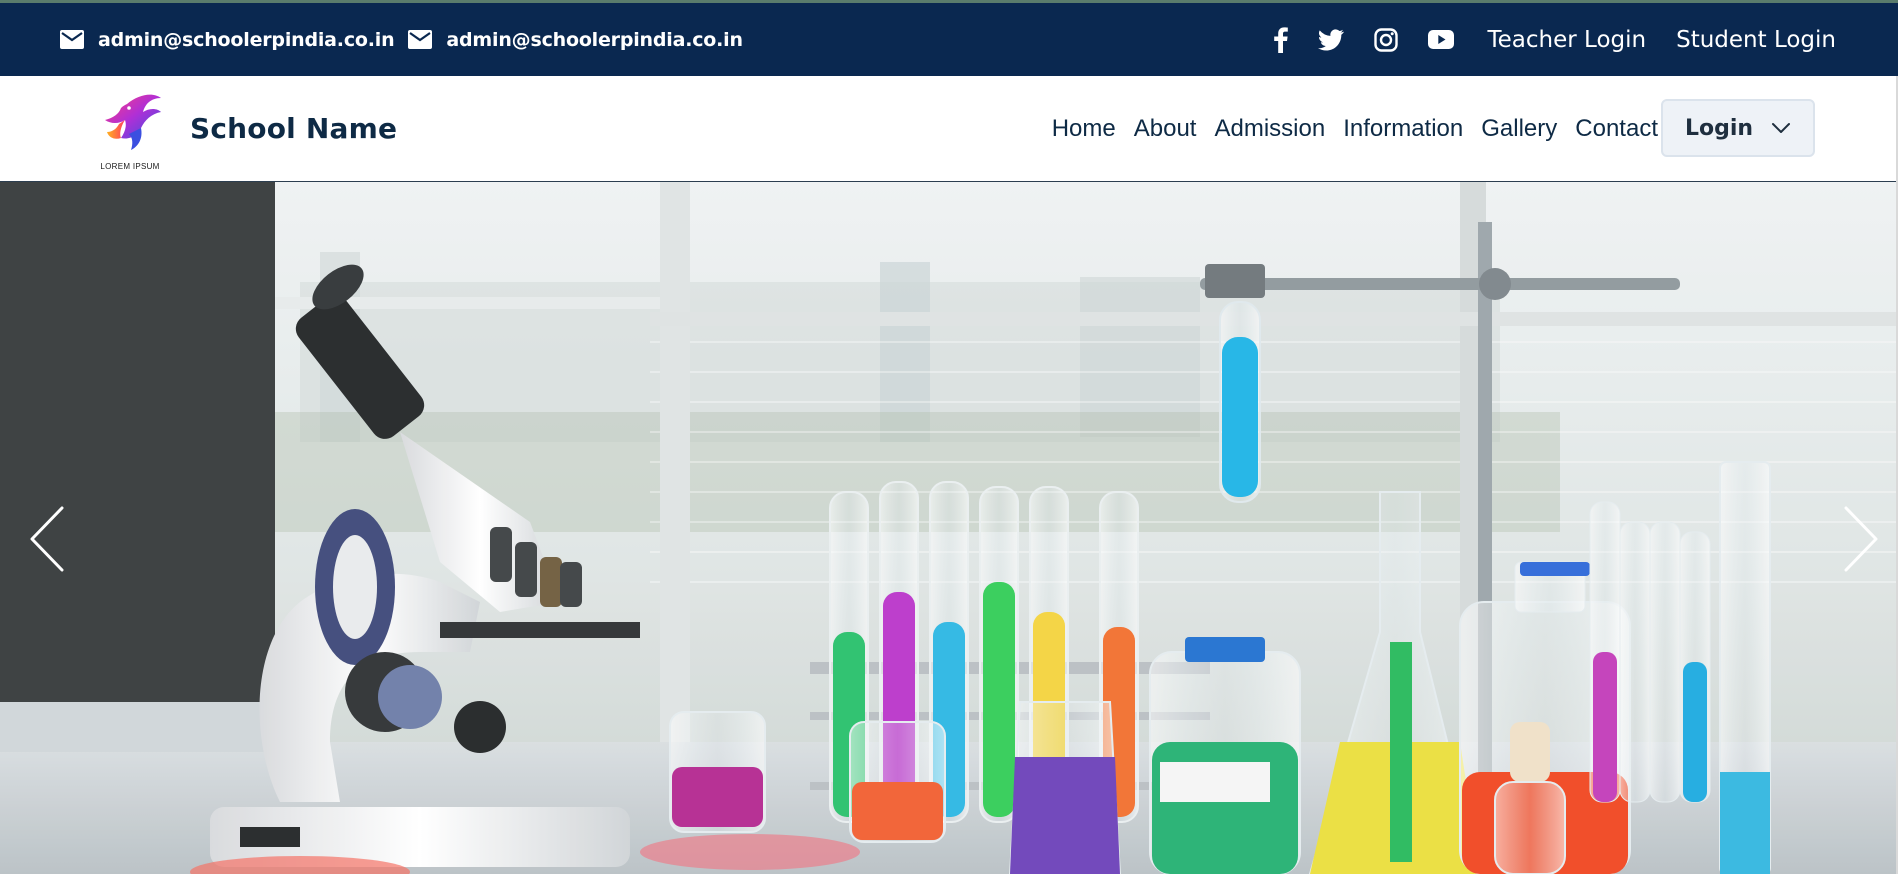  Describe the element at coordinates (1781, 128) in the screenshot. I see `chevron-down-icon` at that location.